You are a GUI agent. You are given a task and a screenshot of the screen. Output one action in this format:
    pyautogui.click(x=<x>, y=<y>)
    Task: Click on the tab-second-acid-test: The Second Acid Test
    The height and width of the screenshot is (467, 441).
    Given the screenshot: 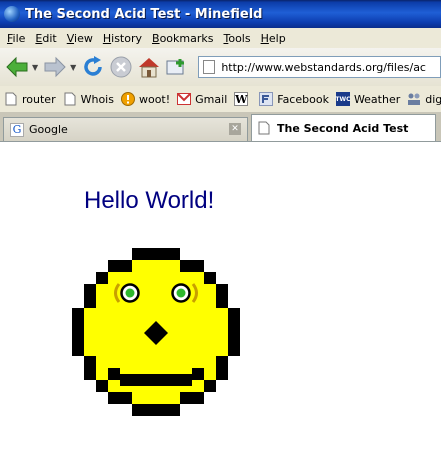 What is the action you would take?
    pyautogui.click(x=343, y=127)
    